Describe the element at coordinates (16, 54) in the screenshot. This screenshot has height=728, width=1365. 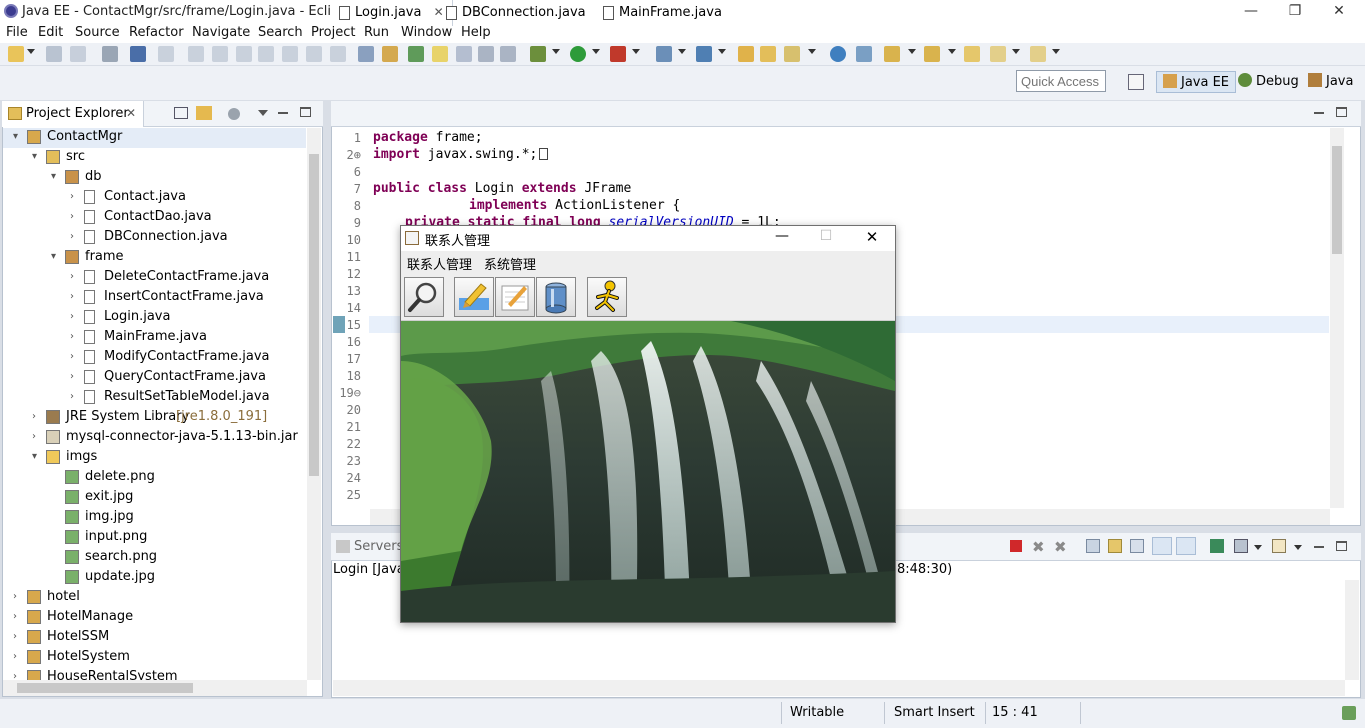
I see `new-icon` at that location.